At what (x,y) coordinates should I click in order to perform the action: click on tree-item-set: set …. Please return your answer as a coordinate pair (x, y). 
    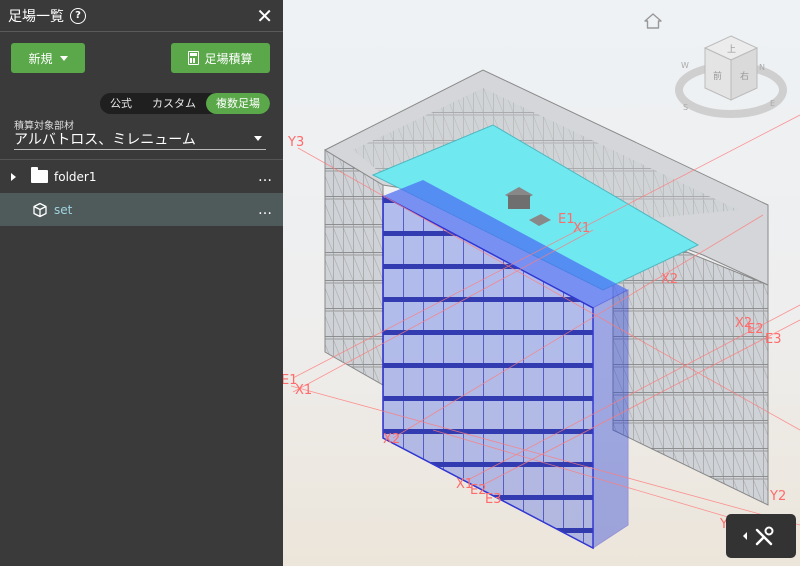
    Looking at the image, I should click on (141, 209).